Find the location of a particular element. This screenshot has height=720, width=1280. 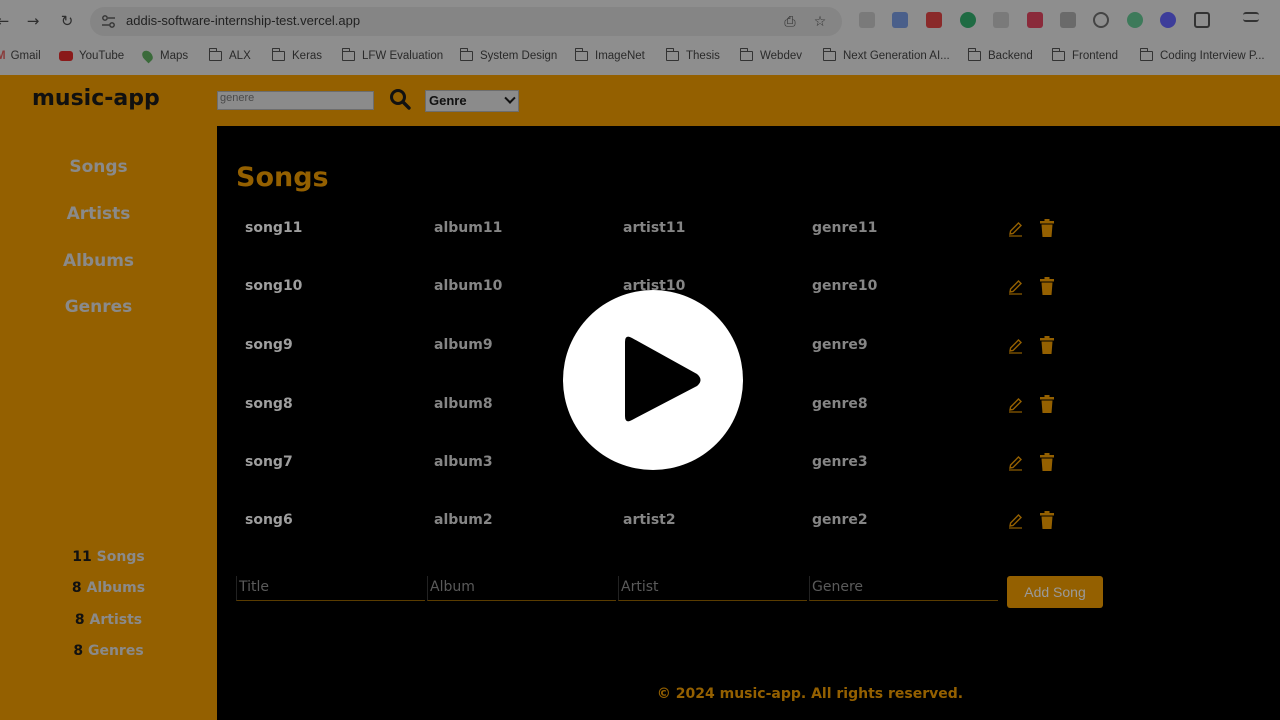

album-input: Album is located at coordinates (521, 588).